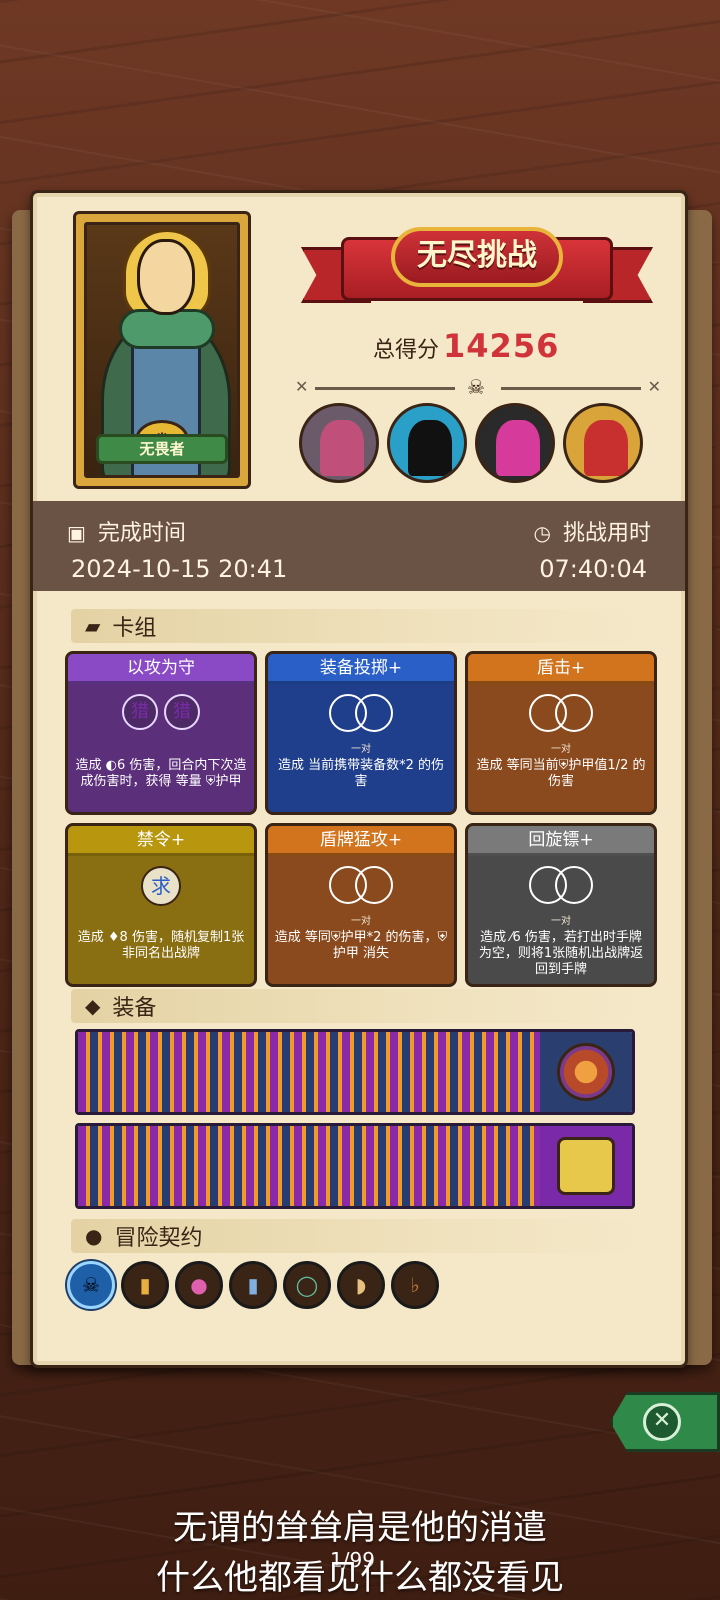 The height and width of the screenshot is (1600, 720). What do you see at coordinates (477, 257) in the screenshot?
I see `banner-title: 无尽挑战` at bounding box center [477, 257].